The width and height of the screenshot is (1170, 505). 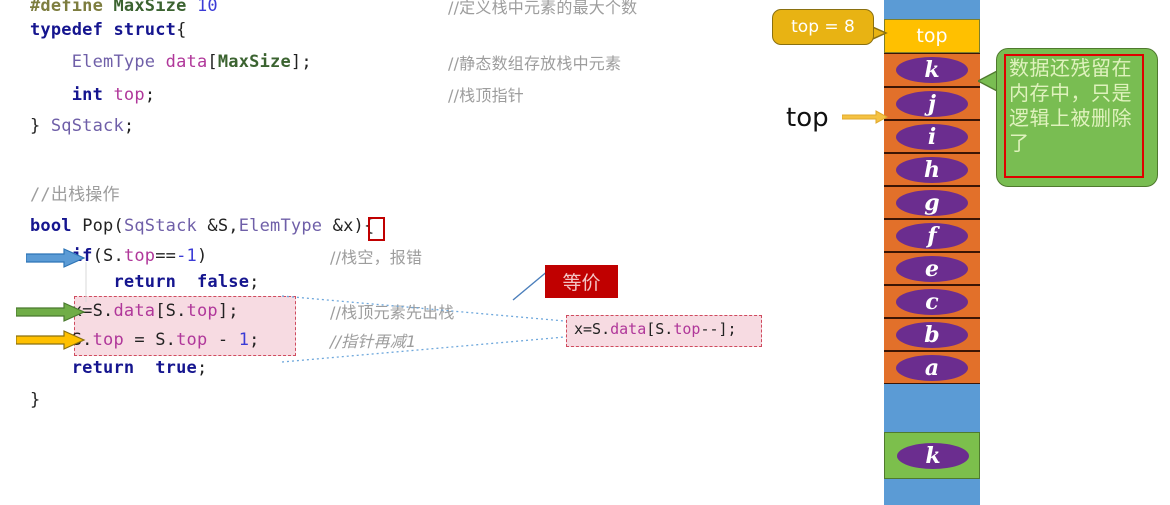 What do you see at coordinates (592, 329) in the screenshot?
I see `equivalent-code-token: x=S.` at bounding box center [592, 329].